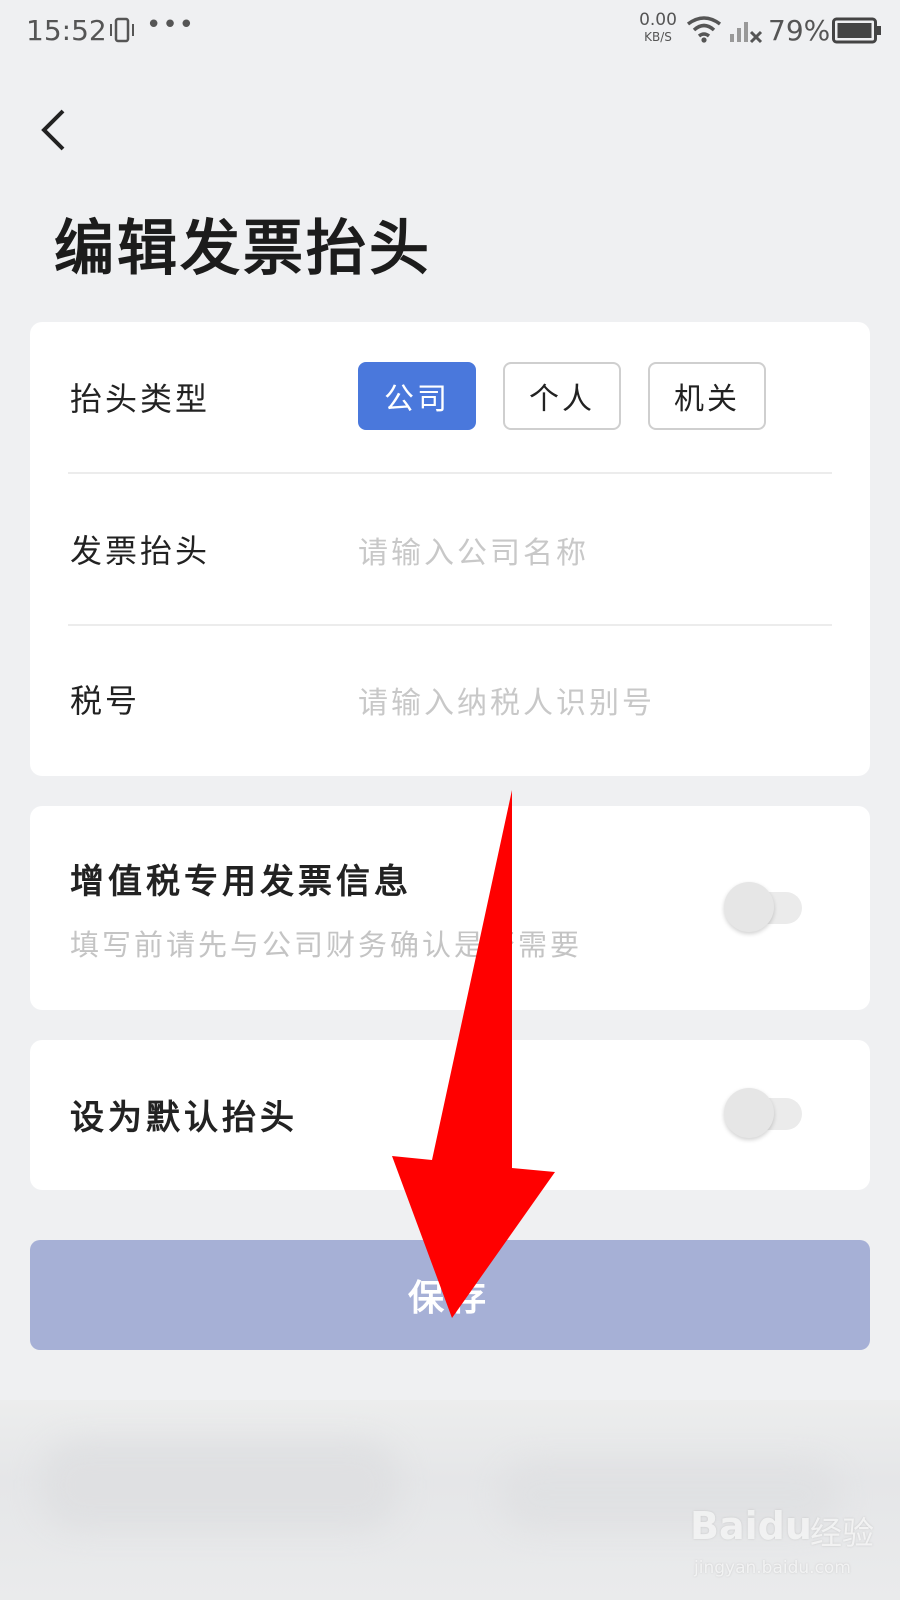 This screenshot has height=1600, width=900. What do you see at coordinates (417, 396) in the screenshot?
I see `type-option-company: 公司` at bounding box center [417, 396].